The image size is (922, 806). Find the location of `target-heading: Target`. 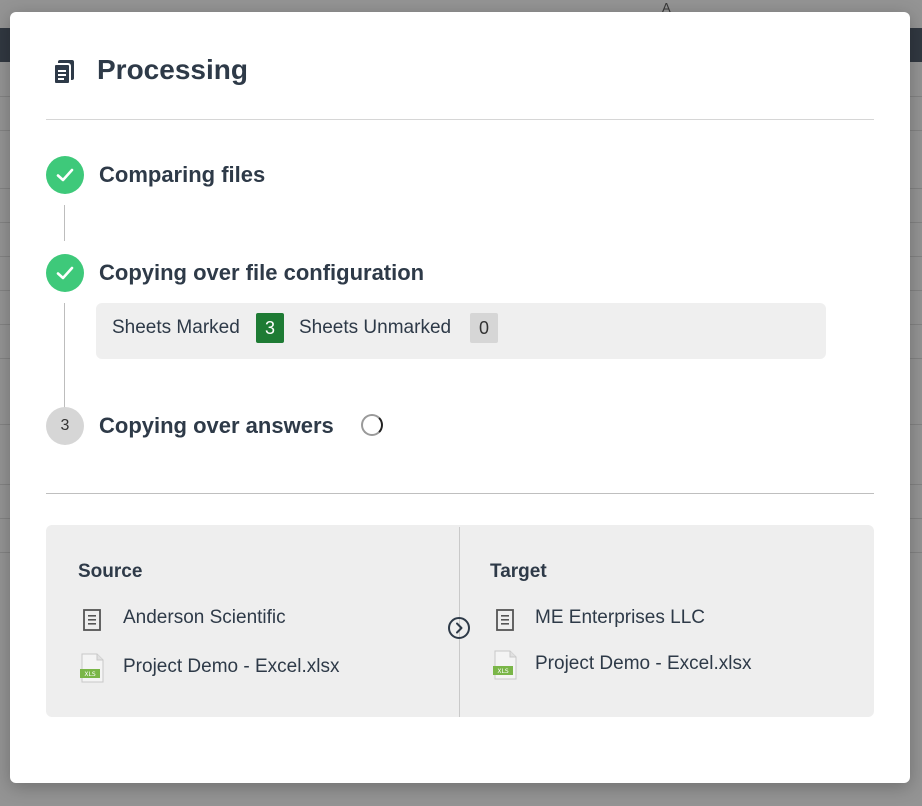

target-heading: Target is located at coordinates (518, 571).